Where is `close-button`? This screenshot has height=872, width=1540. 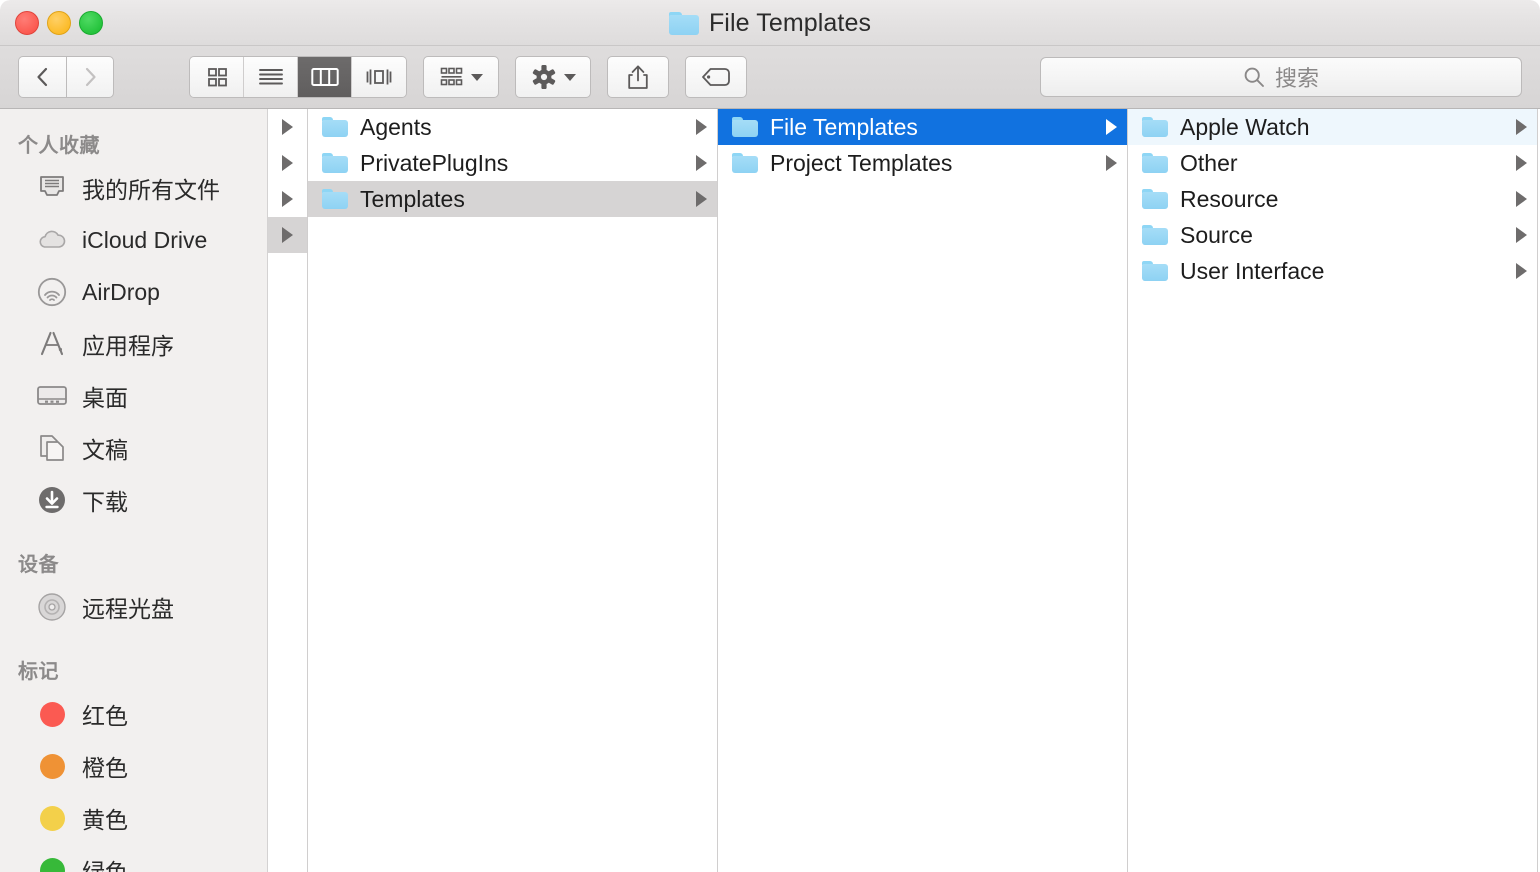
close-button is located at coordinates (27, 23).